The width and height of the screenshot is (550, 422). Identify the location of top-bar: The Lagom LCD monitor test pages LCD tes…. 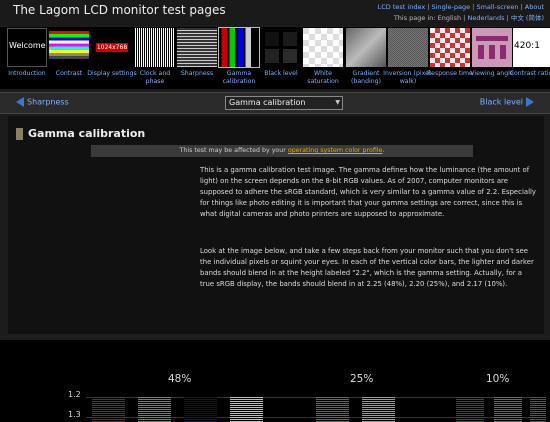
(275, 13).